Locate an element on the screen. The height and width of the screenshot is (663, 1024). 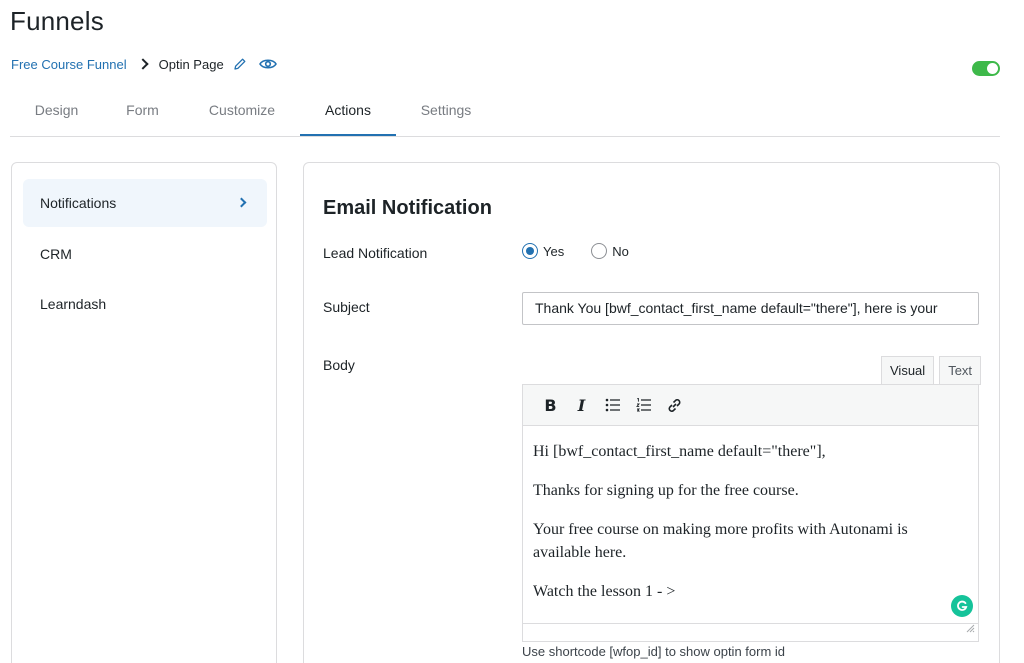
tab-design: Design is located at coordinates (56, 112).